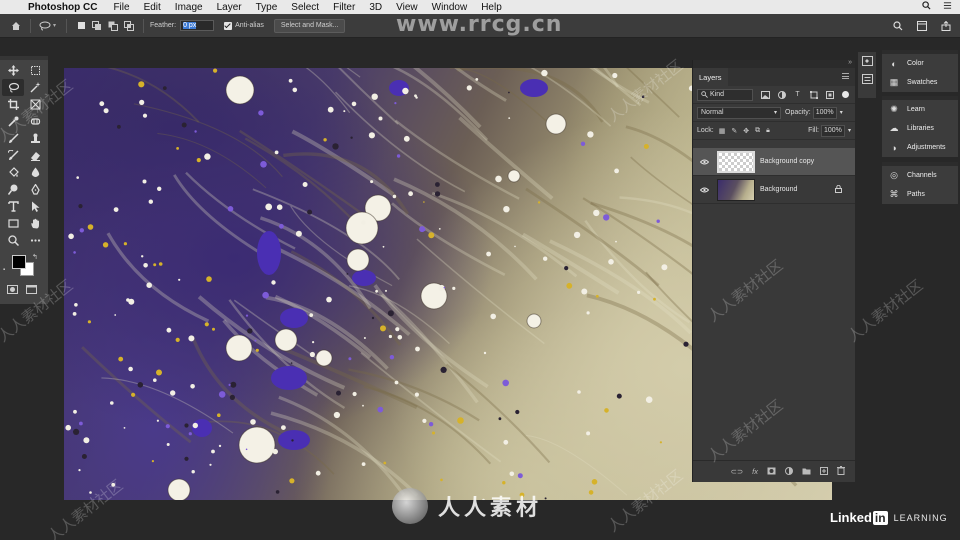 This screenshot has width=960, height=540. I want to click on dock-learn: ✺ Learn, so click(920, 109).